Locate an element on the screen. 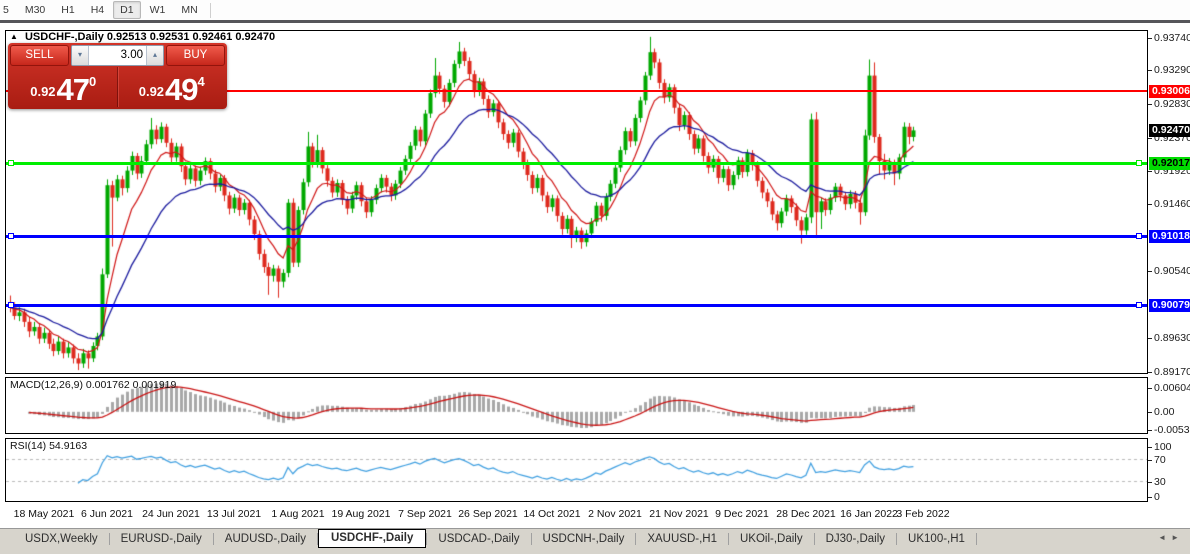 This screenshot has width=1190, height=554. hline-0.92017 is located at coordinates (576, 163).